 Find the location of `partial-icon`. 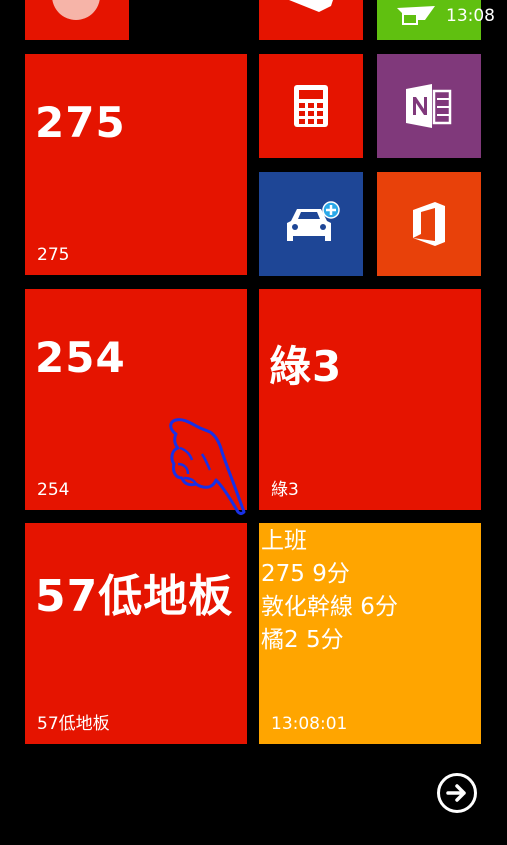

partial-icon is located at coordinates (311, 6).